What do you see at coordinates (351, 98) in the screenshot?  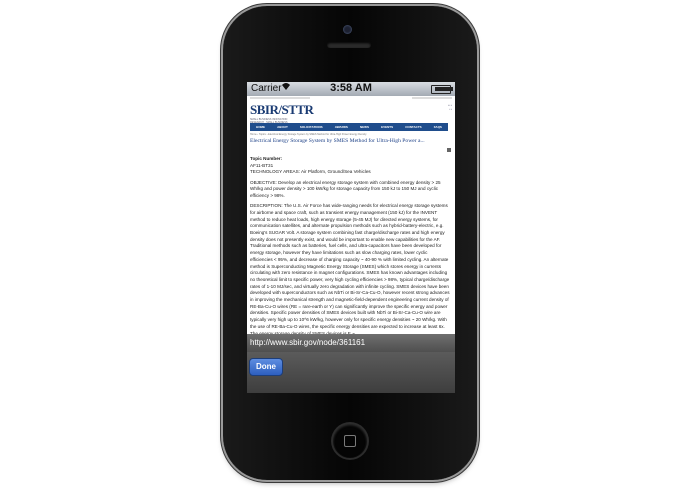 I see `top-utility-bar` at bounding box center [351, 98].